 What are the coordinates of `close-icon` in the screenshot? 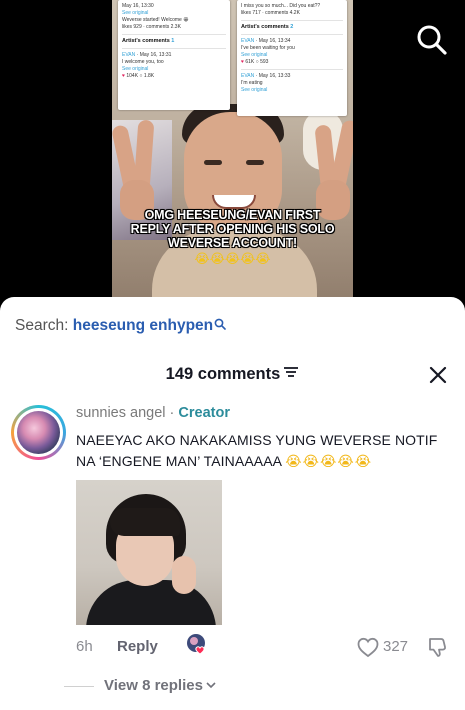 It's located at (438, 375).